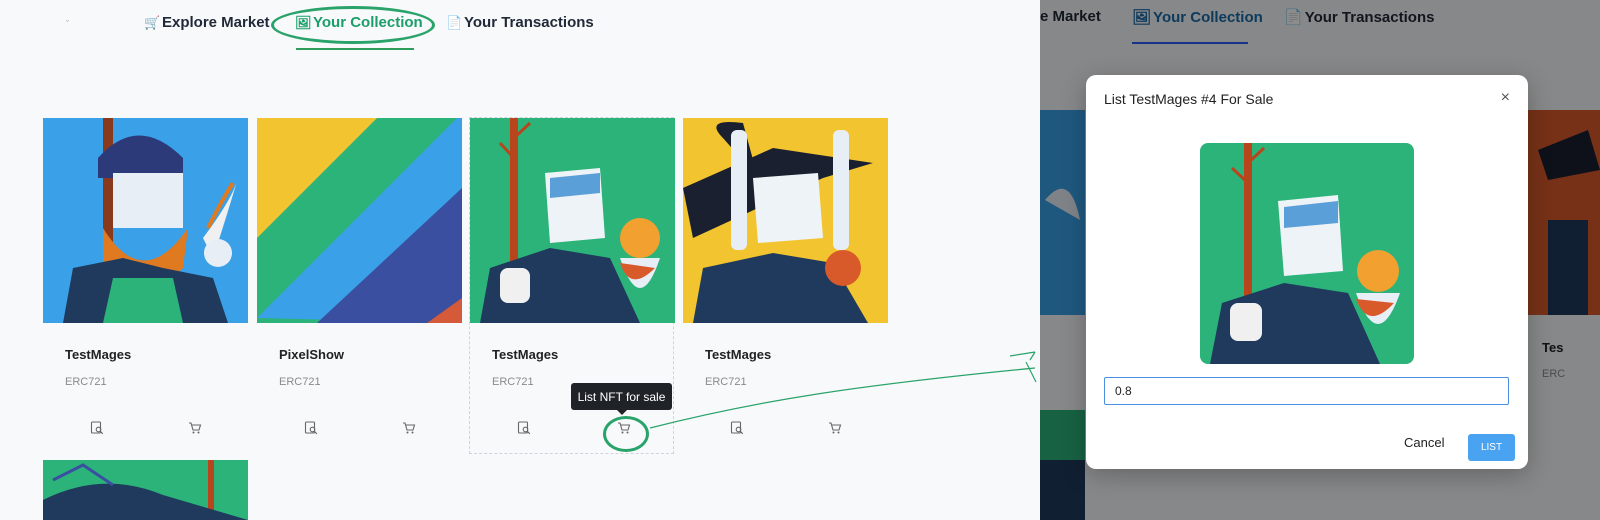  Describe the element at coordinates (1505, 98) in the screenshot. I see `close-icon: ×` at that location.